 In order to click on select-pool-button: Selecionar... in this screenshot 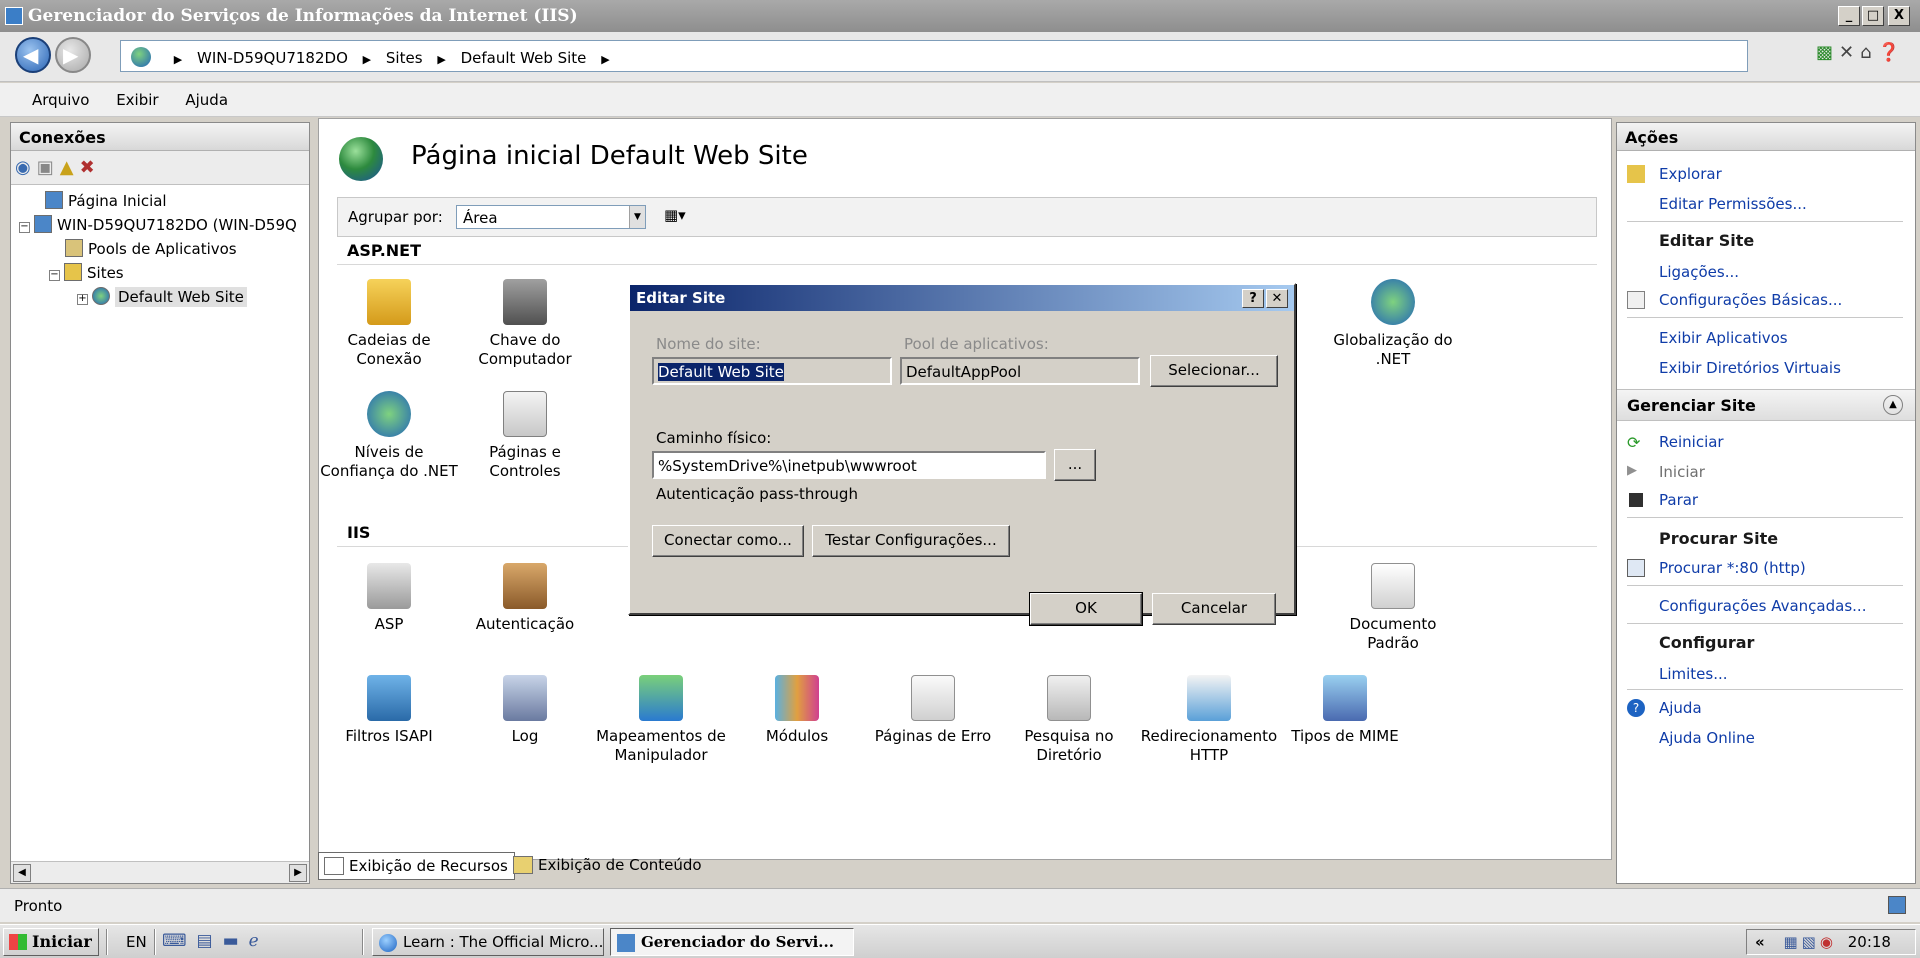, I will do `click(1214, 371)`.